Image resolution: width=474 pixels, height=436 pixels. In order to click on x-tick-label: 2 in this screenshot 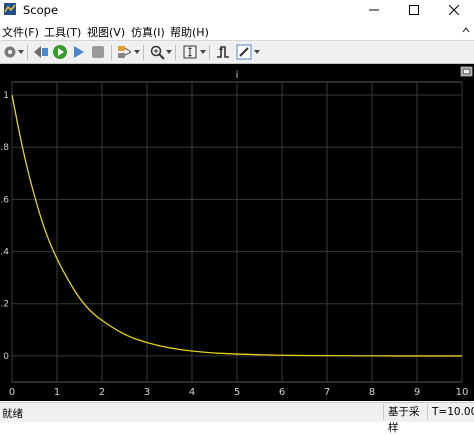, I will do `click(102, 392)`.